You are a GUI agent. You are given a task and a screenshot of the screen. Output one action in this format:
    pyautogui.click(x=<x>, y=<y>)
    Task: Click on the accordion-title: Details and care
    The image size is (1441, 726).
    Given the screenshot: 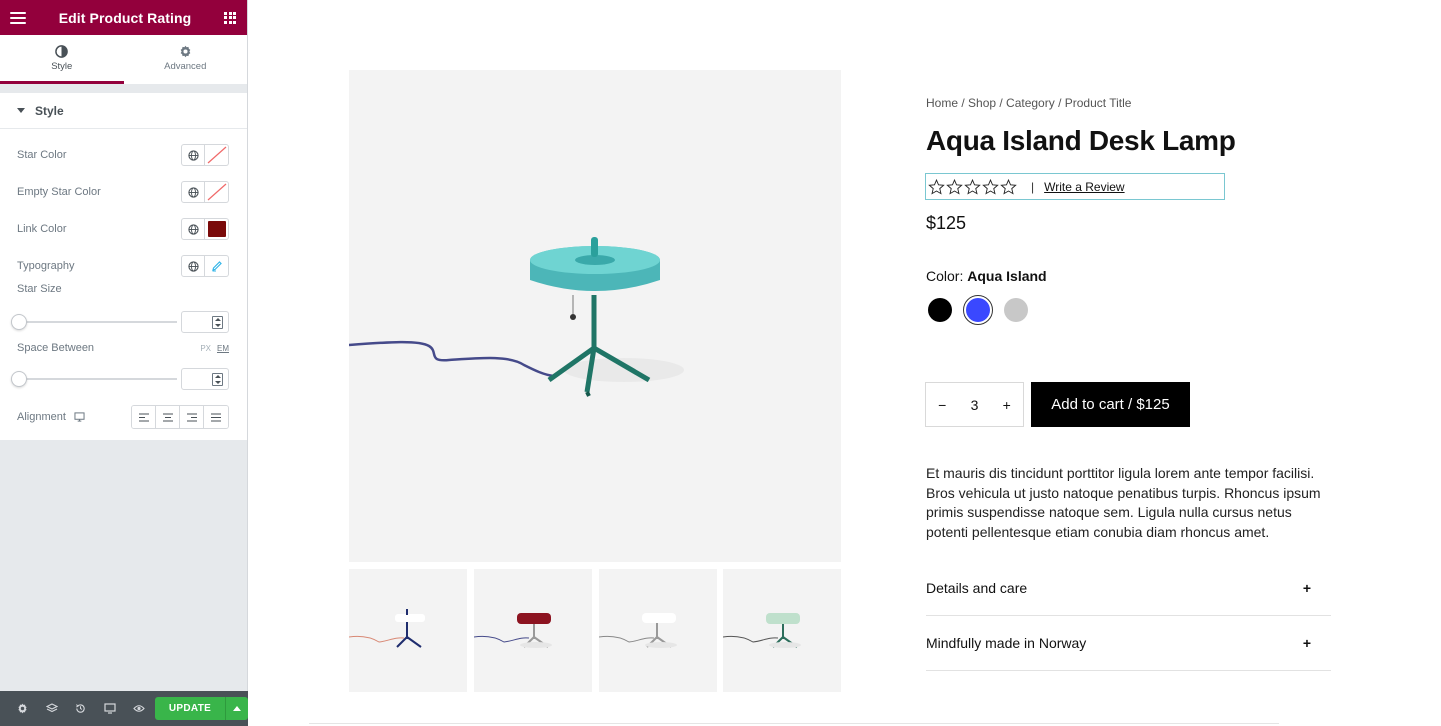 What is the action you would take?
    pyautogui.click(x=977, y=587)
    